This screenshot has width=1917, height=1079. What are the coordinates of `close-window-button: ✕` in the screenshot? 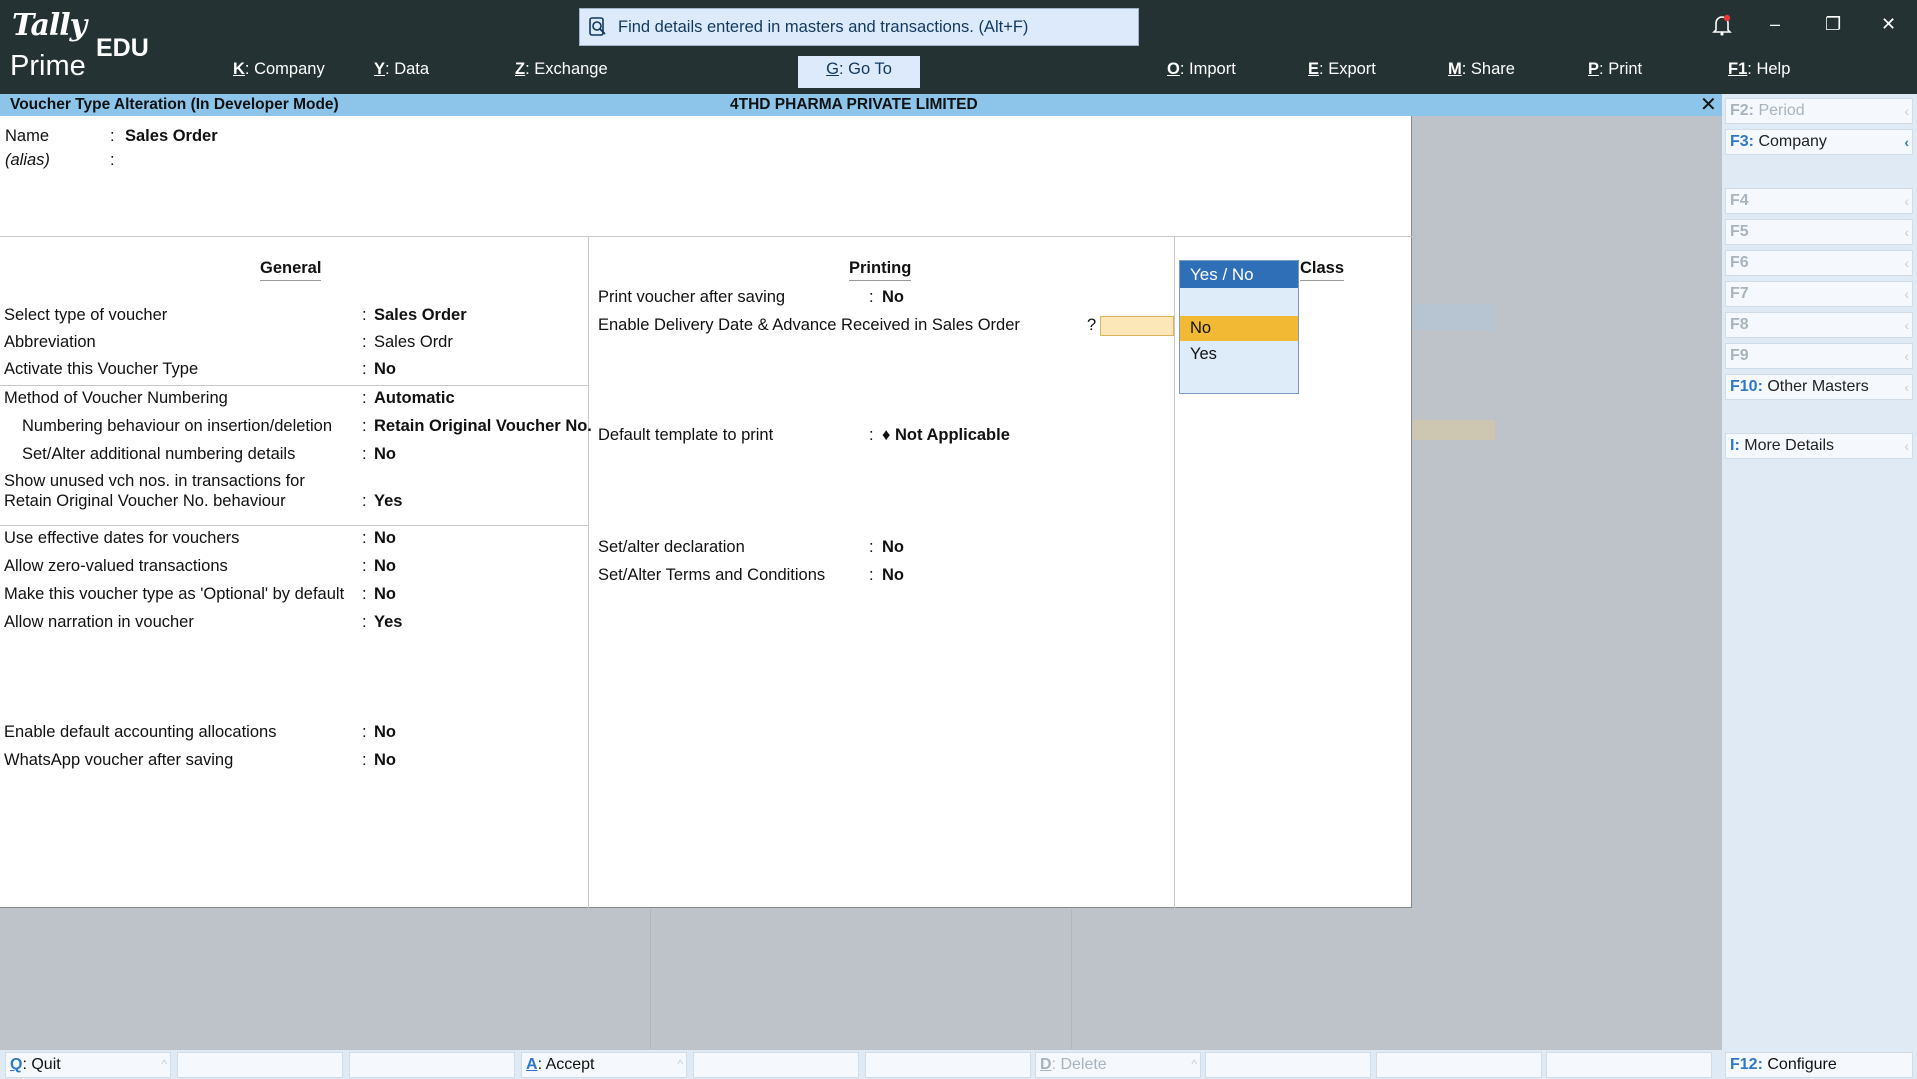 It's located at (1888, 24).